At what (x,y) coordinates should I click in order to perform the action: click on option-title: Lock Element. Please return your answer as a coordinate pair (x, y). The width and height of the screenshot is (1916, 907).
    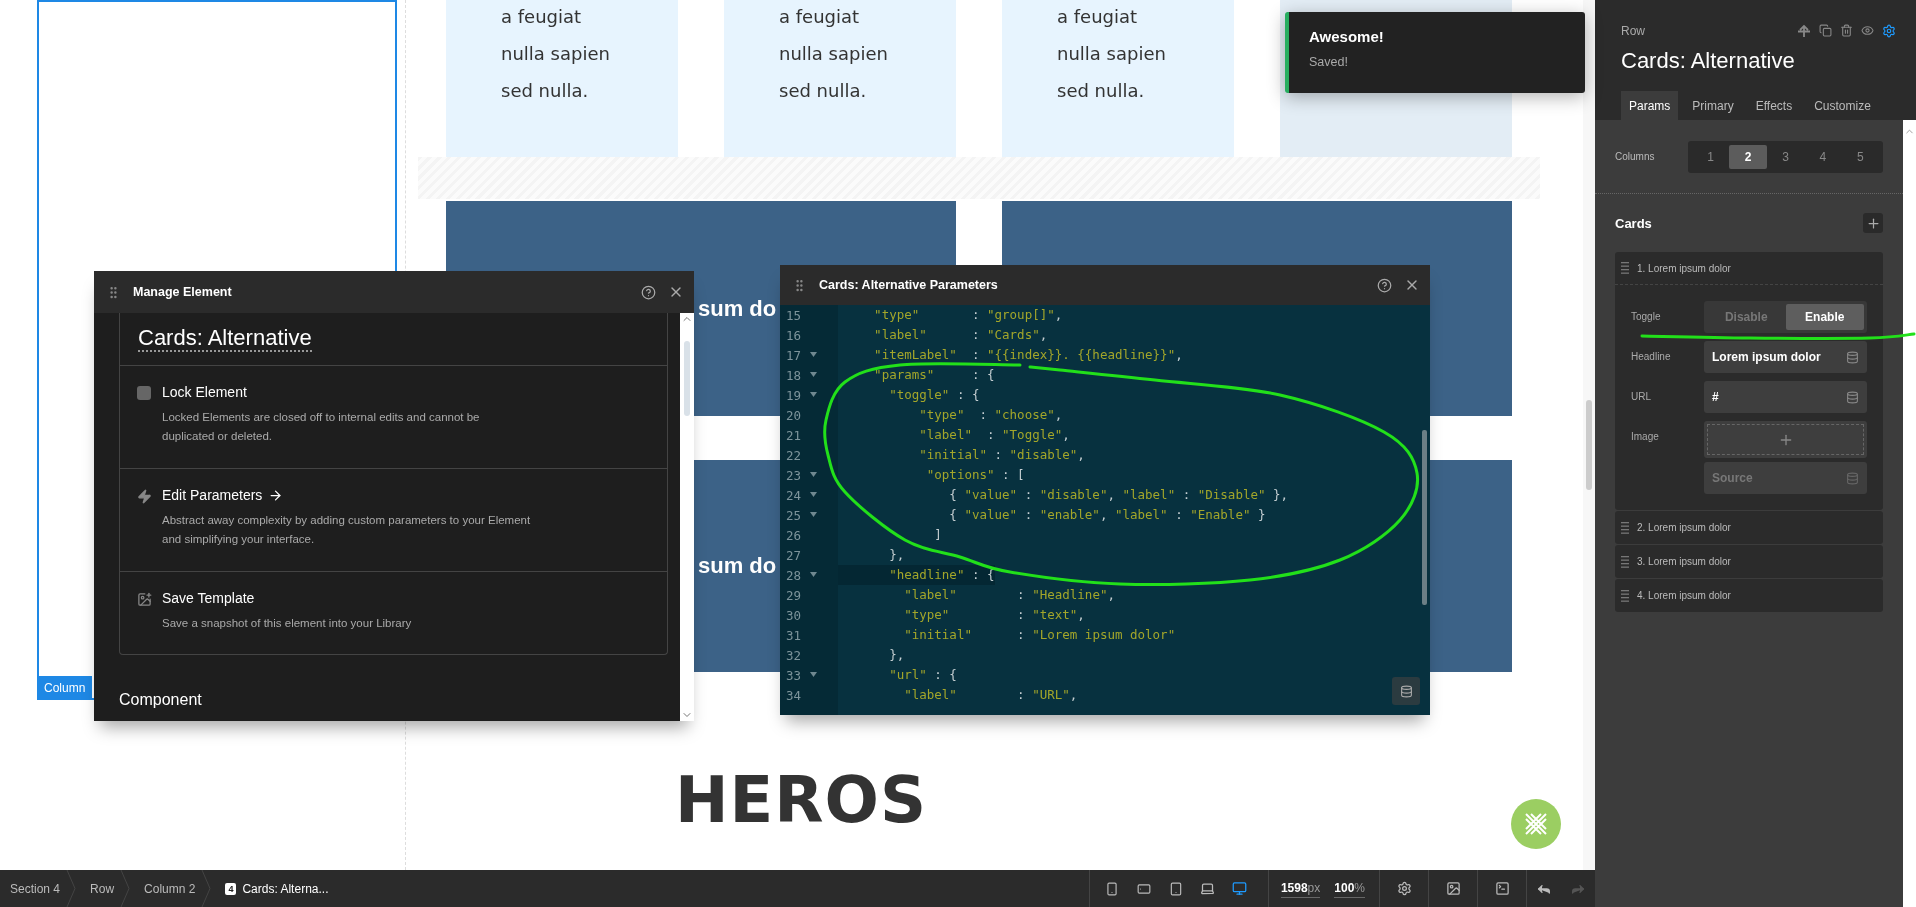
    Looking at the image, I should click on (204, 392).